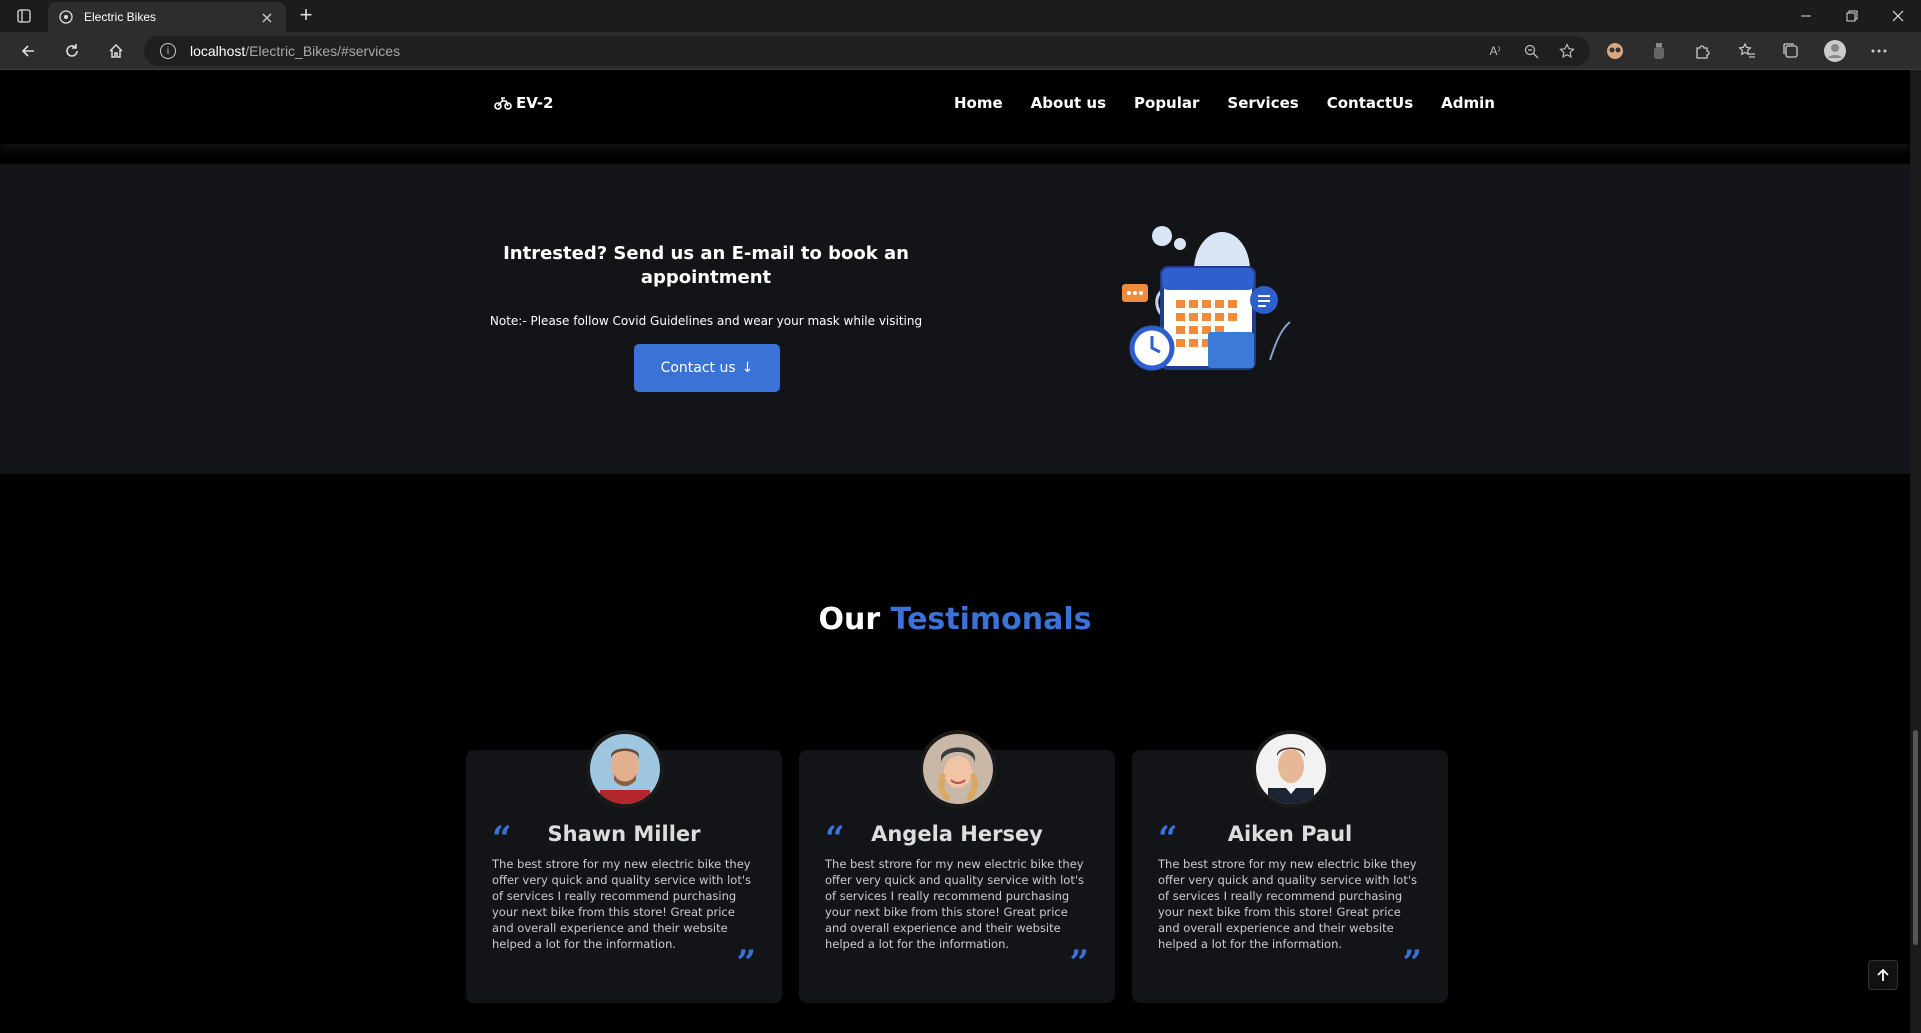 The image size is (1921, 1033). I want to click on back-arrow-icon, so click(28, 51).